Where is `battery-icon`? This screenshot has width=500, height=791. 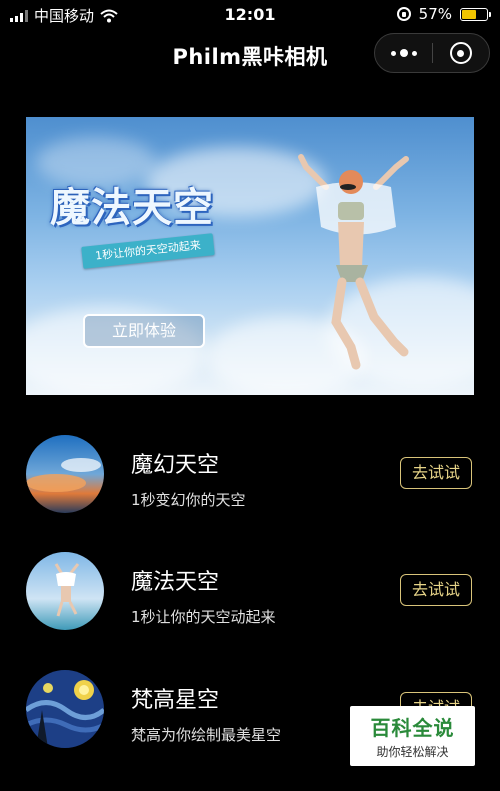
battery-icon is located at coordinates (475, 14).